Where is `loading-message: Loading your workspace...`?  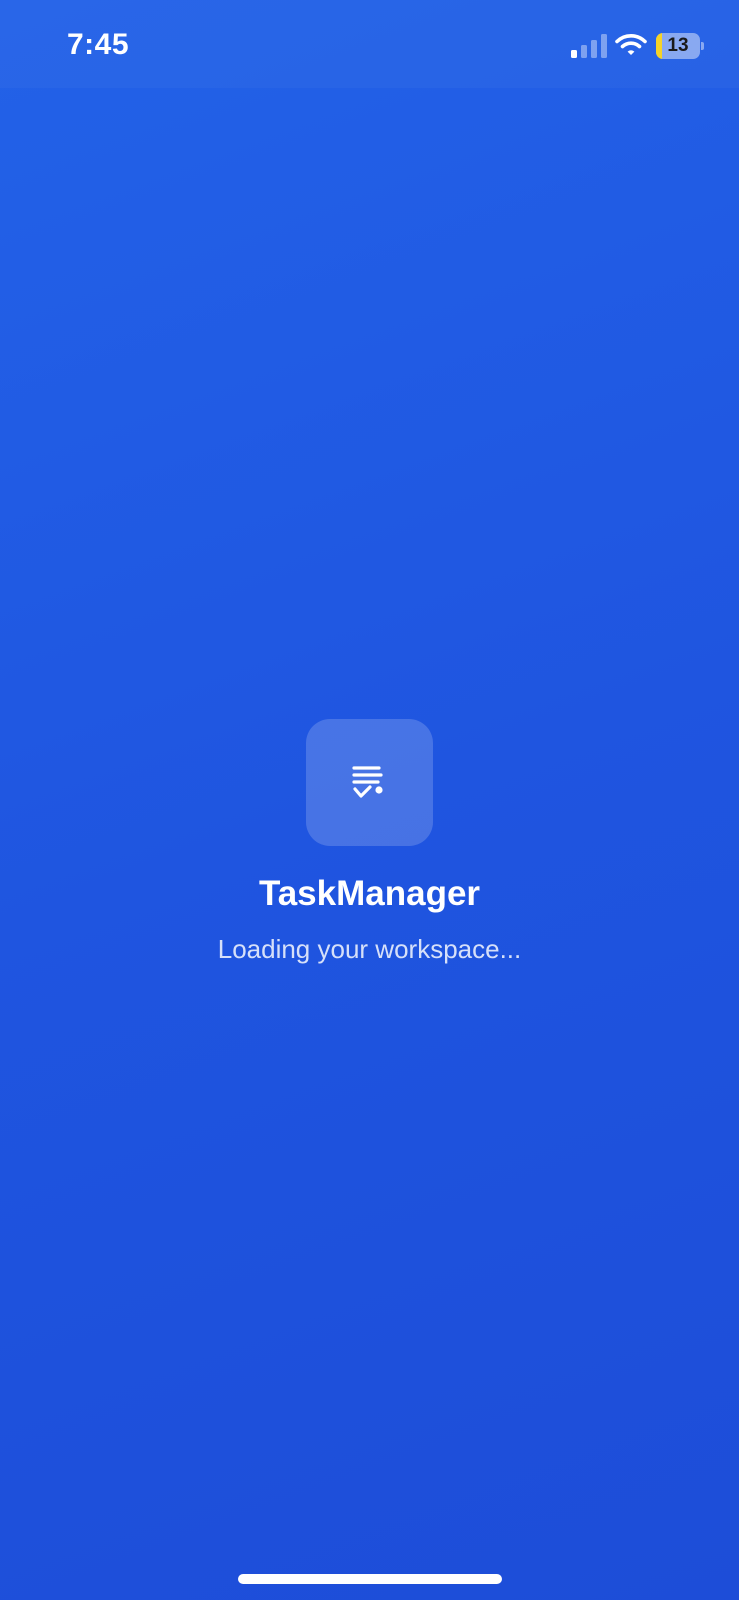
loading-message: Loading your workspace... is located at coordinates (369, 949).